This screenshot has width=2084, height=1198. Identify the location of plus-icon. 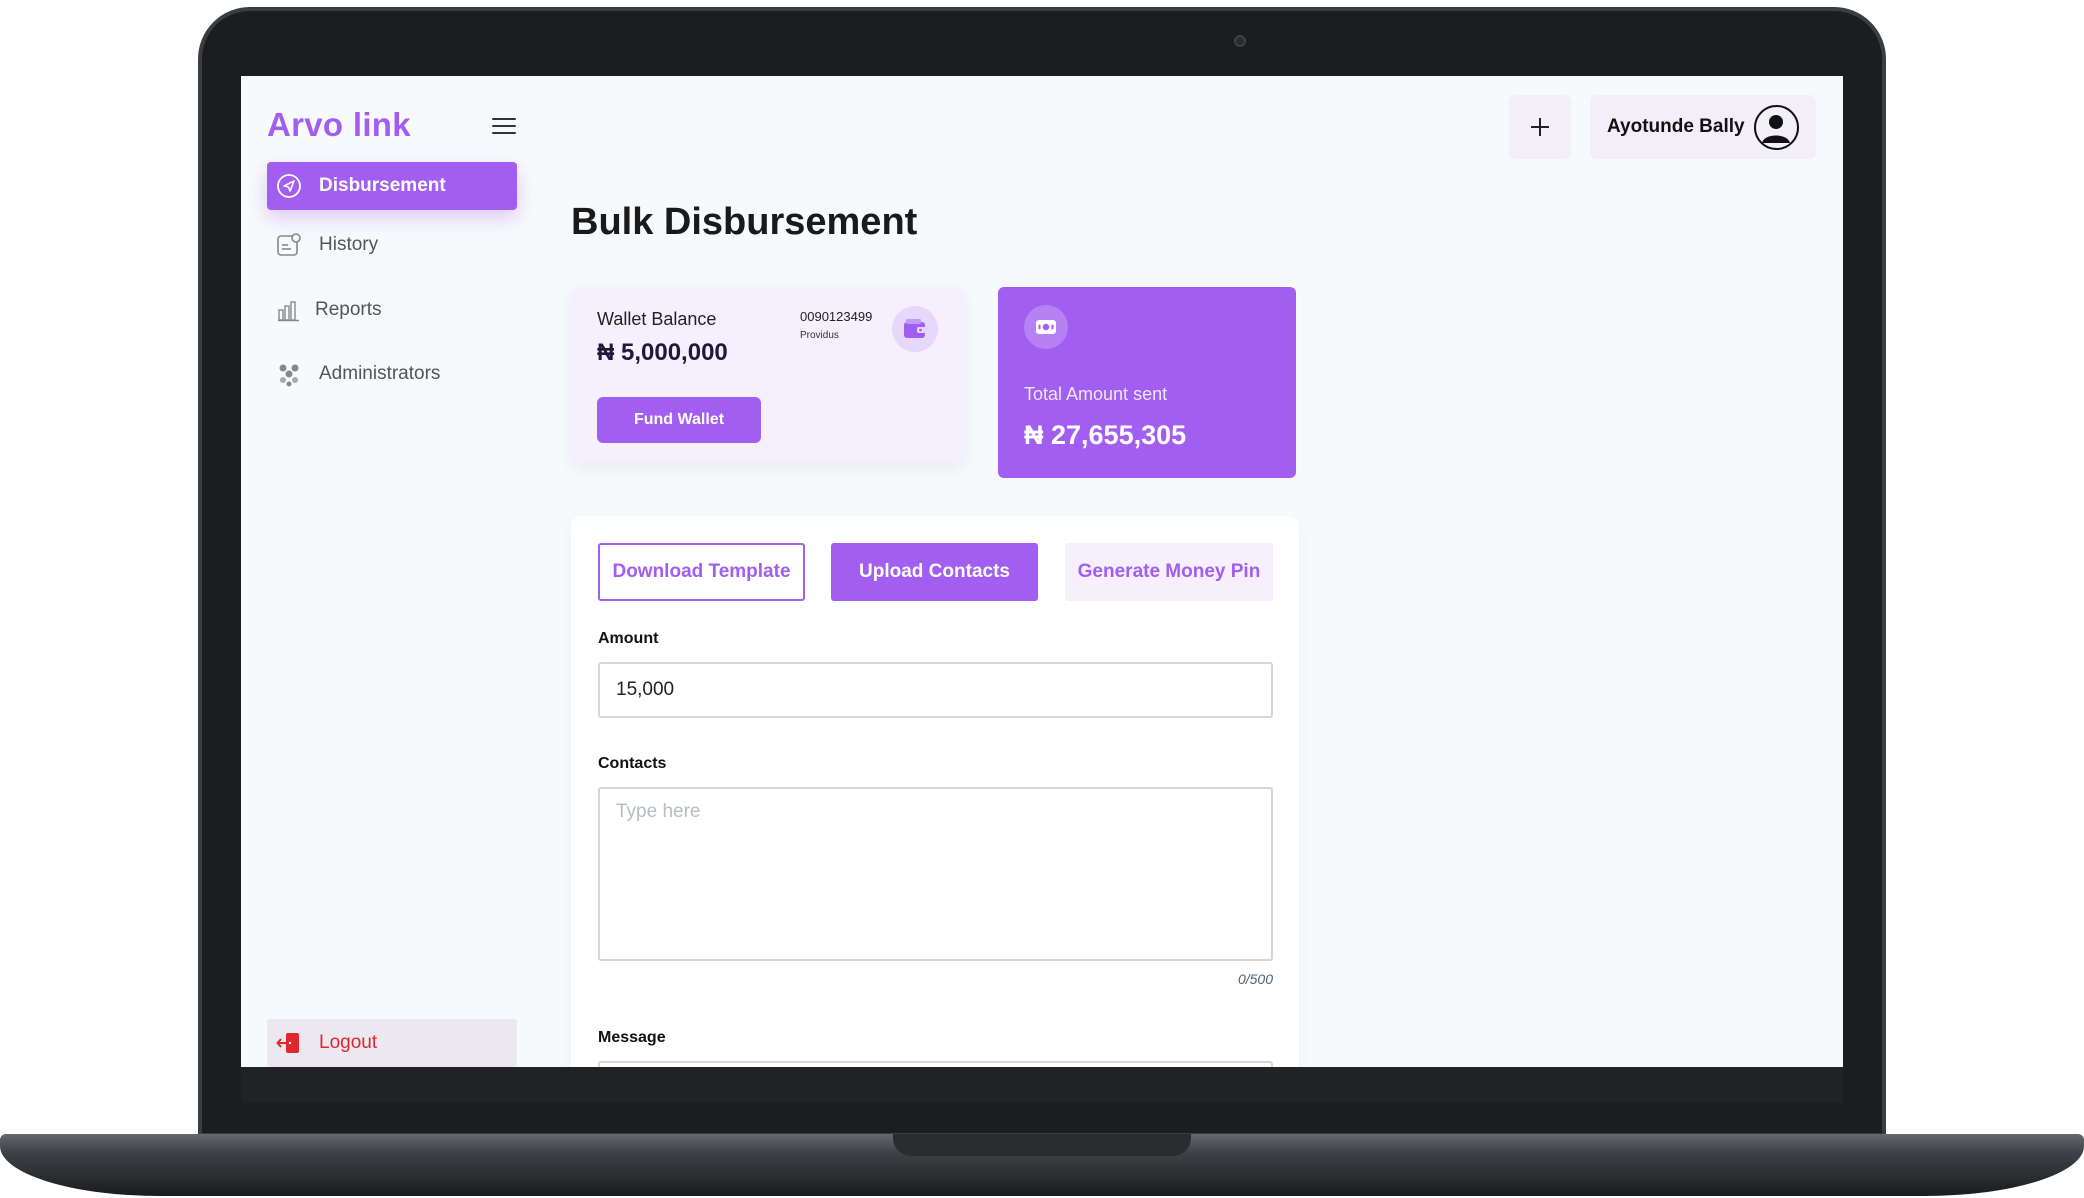
(1540, 127).